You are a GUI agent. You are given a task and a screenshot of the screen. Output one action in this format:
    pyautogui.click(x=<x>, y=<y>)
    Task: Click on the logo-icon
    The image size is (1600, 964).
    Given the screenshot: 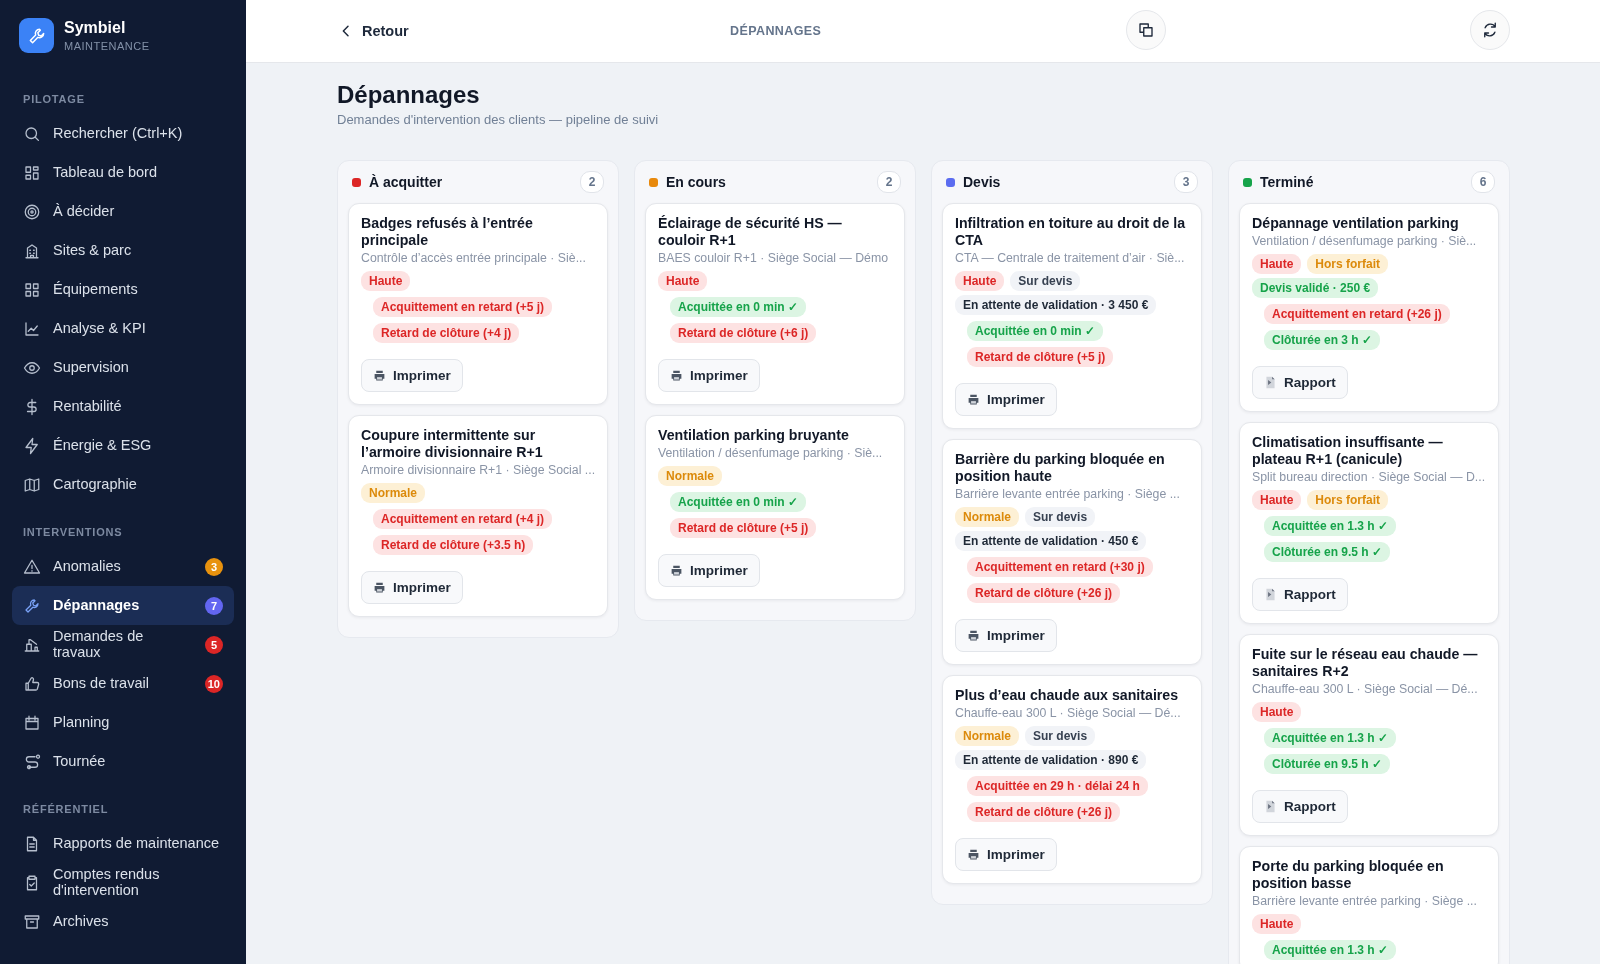 What is the action you would take?
    pyautogui.click(x=36, y=35)
    